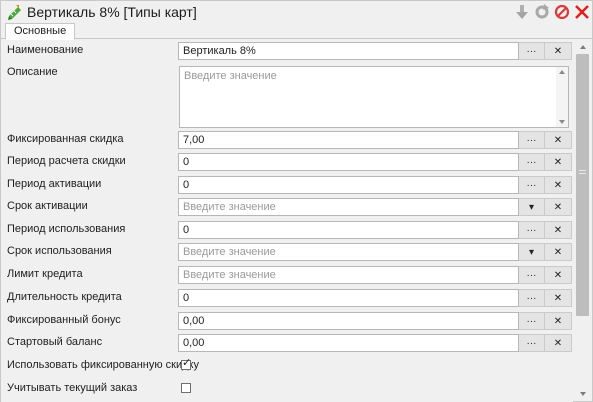 The height and width of the screenshot is (402, 593). I want to click on credit-limit-browse-button: ···, so click(532, 275).